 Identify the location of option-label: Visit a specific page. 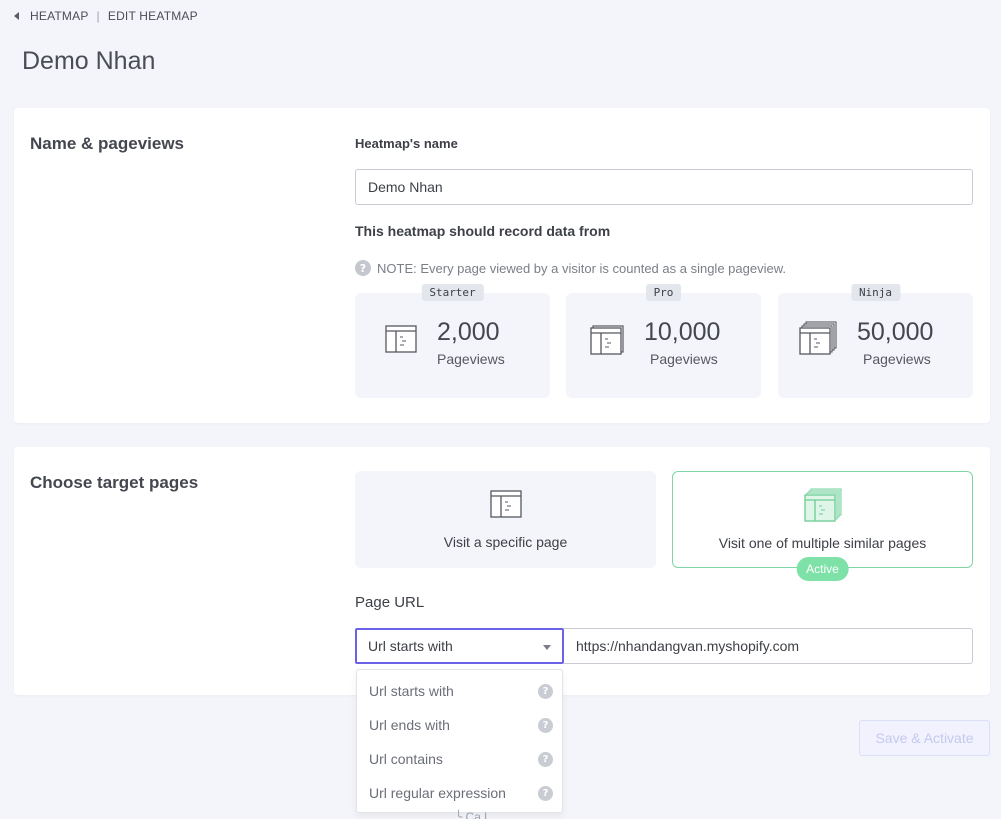
(505, 542).